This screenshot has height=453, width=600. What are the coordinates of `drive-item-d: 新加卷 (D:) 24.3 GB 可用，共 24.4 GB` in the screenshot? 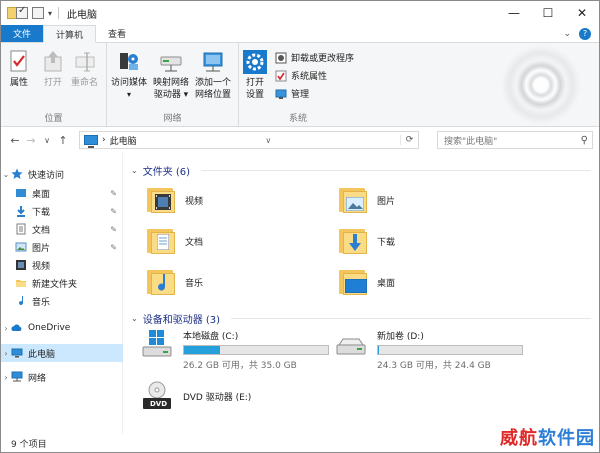 It's located at (430, 350).